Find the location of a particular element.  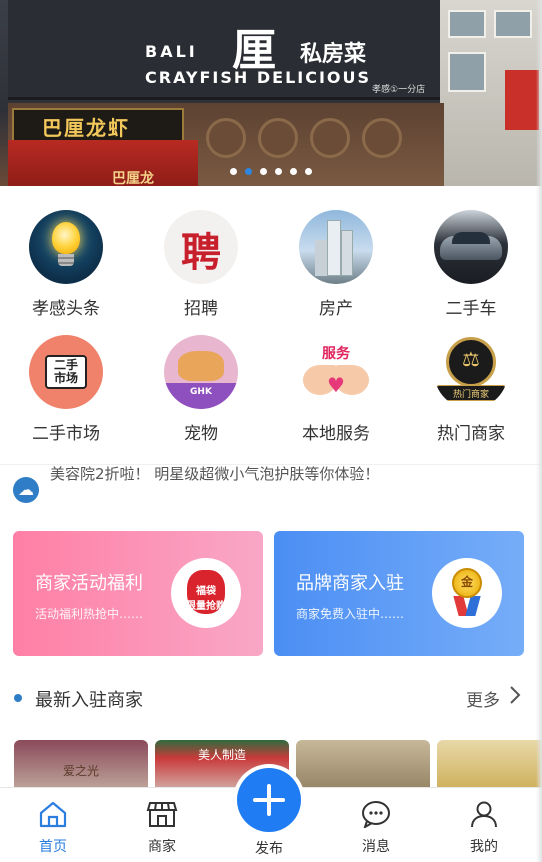

carousel-dot-active is located at coordinates (248, 171).